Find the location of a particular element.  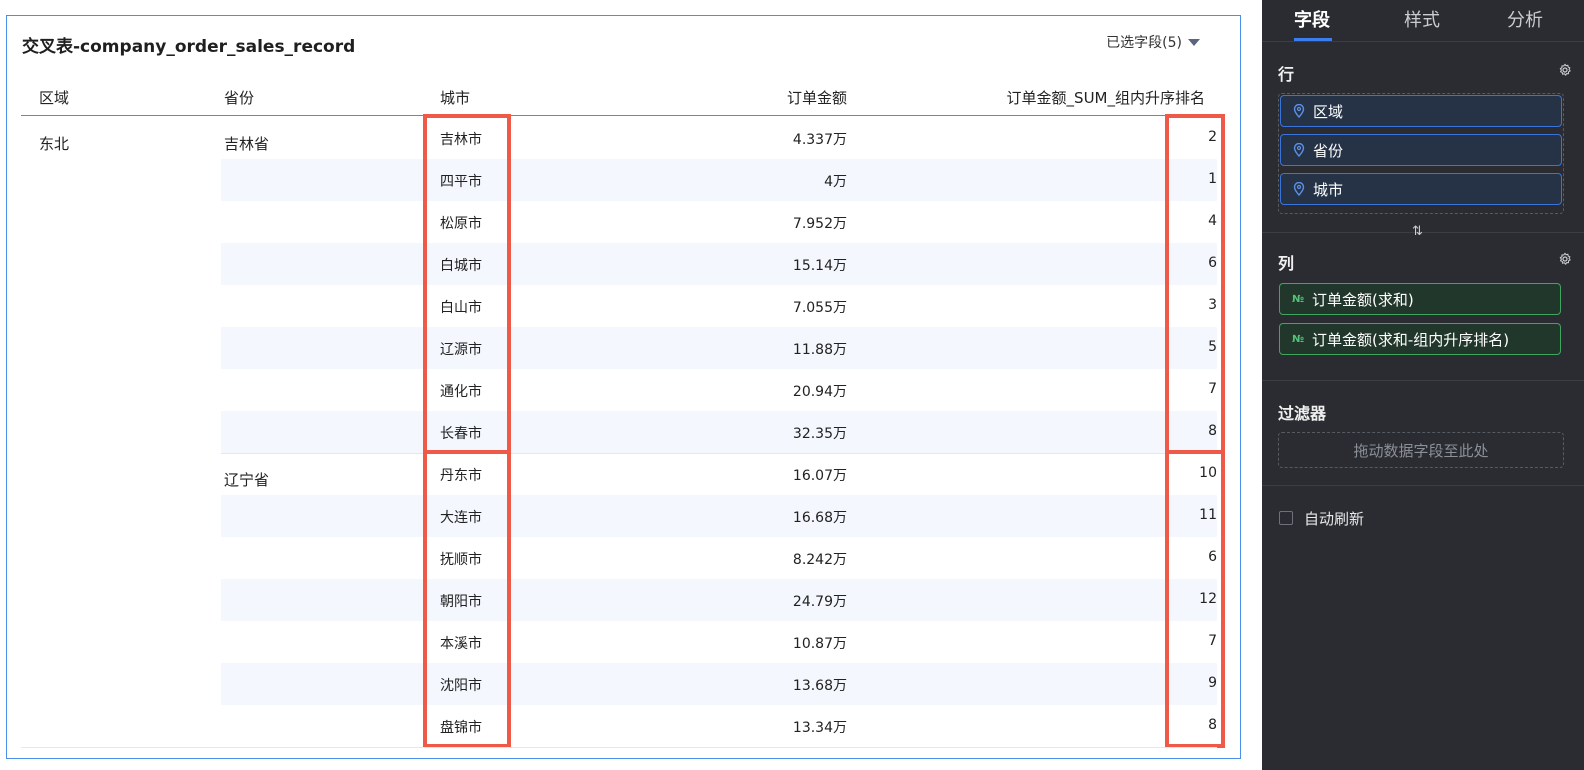

filter-drop-zone: 拖动数据字段至此处 is located at coordinates (1421, 450).